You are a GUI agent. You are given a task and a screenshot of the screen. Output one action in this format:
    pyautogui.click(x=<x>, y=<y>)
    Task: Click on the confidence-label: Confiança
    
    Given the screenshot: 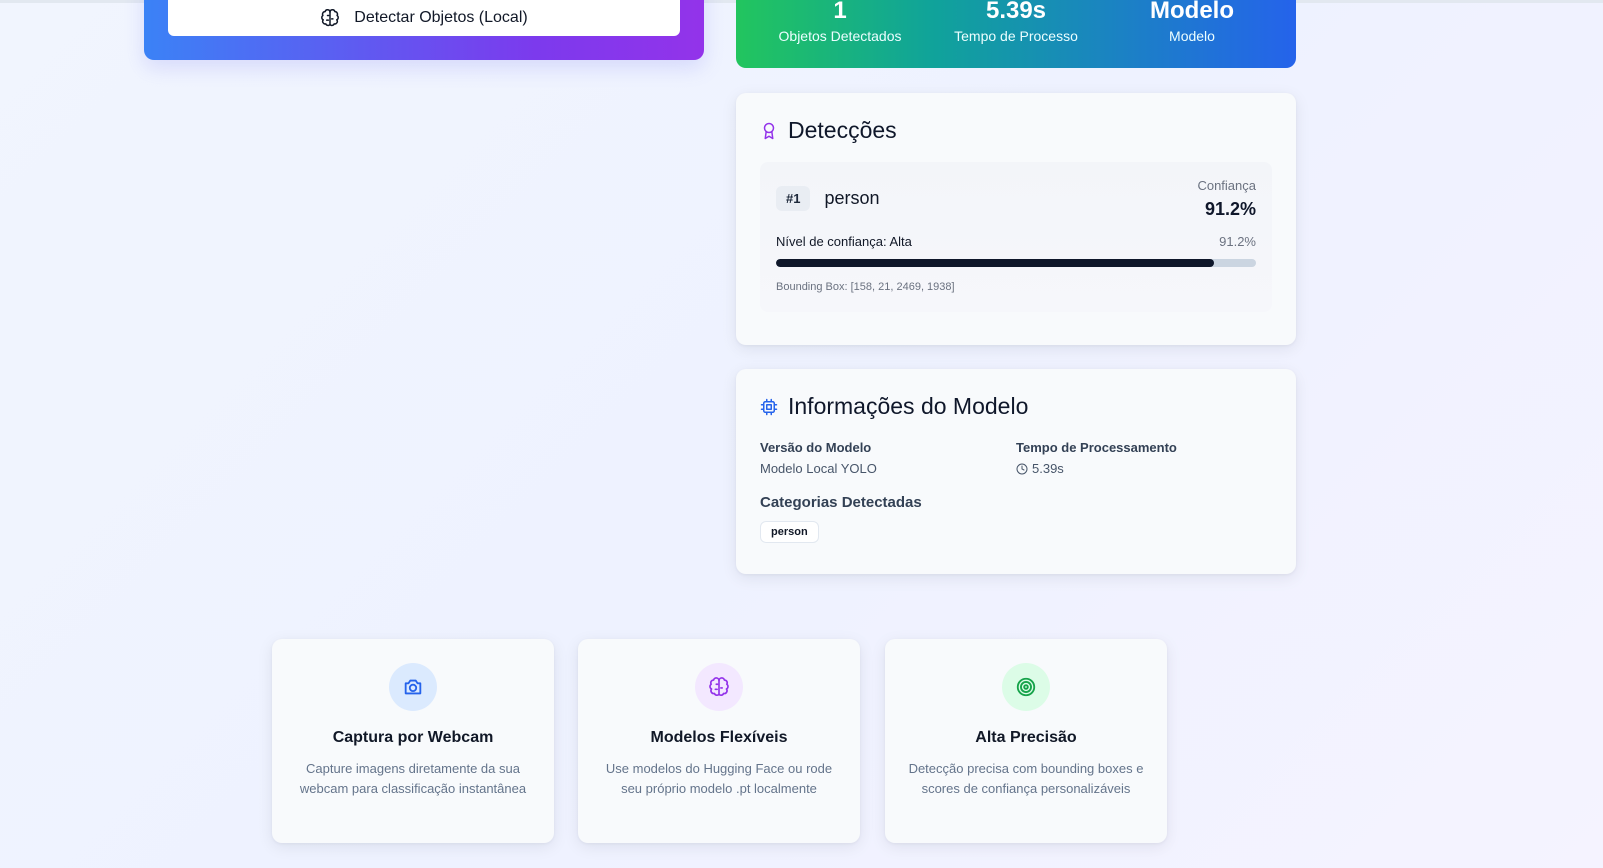 What is the action you would take?
    pyautogui.click(x=1226, y=185)
    